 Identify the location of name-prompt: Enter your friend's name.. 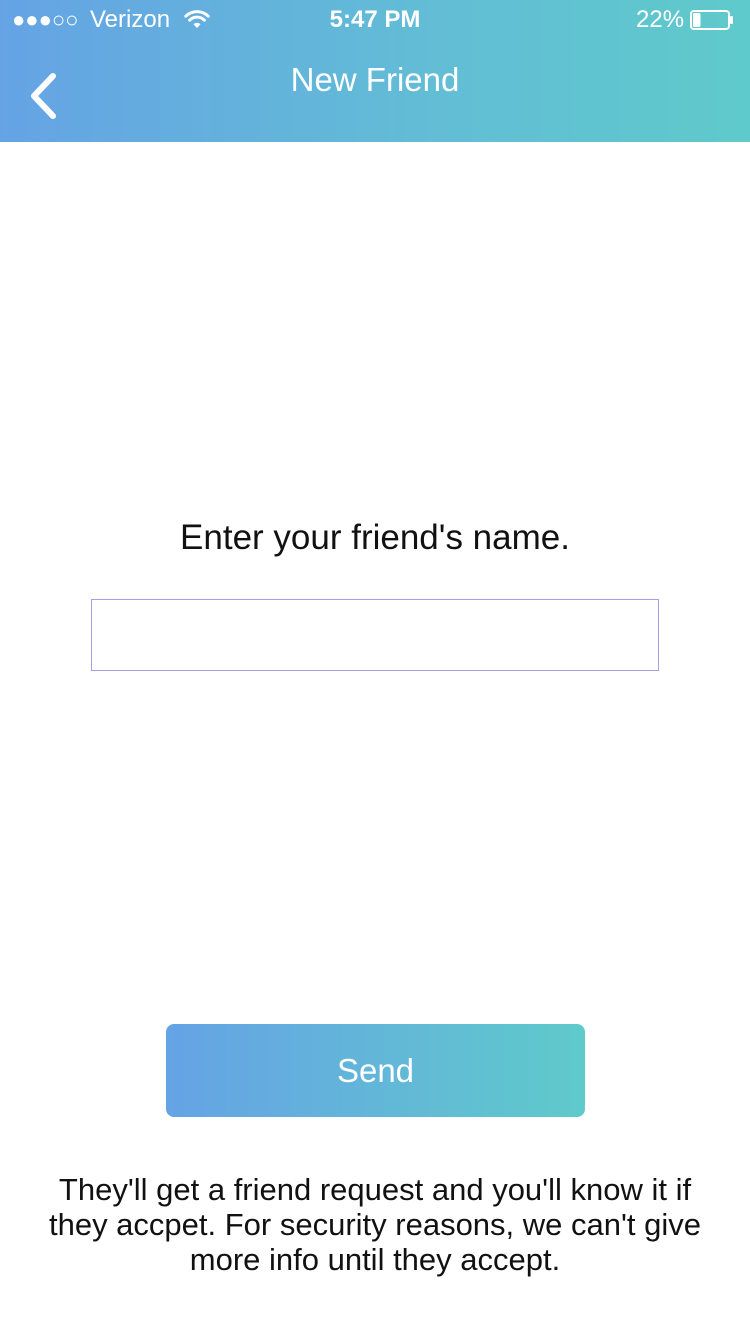
(375, 537).